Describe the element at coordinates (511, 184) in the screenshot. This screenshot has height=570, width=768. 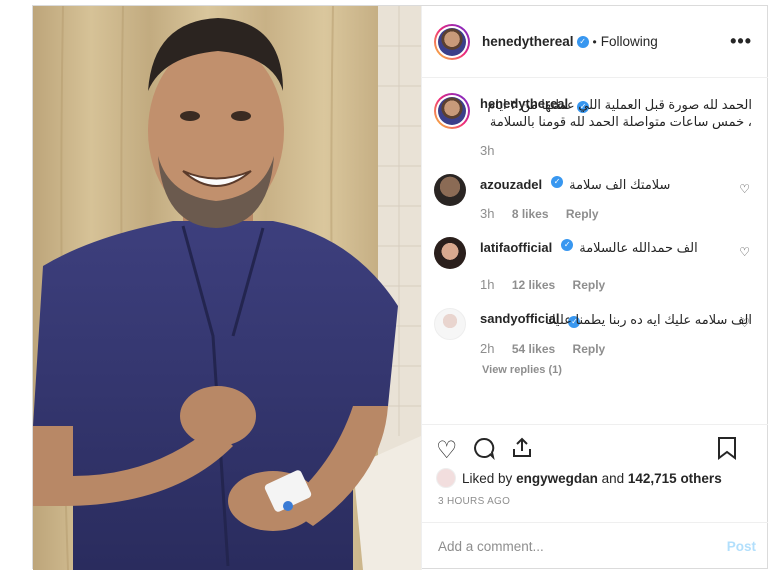
I see `comment-username: azouzadel` at that location.